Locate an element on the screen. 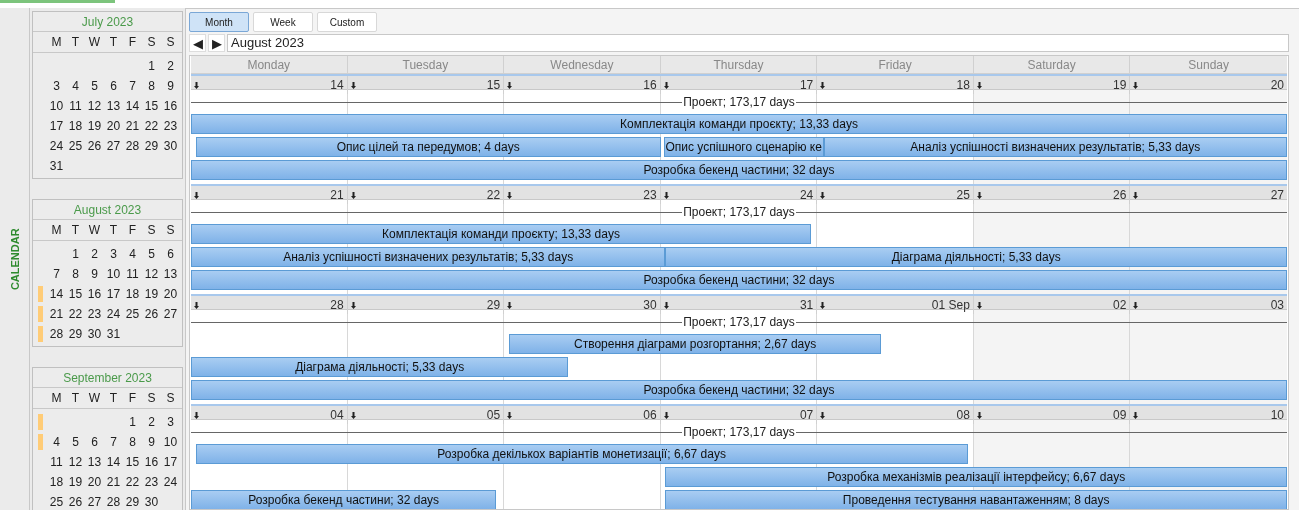  period-field: August 2023 is located at coordinates (758, 43).